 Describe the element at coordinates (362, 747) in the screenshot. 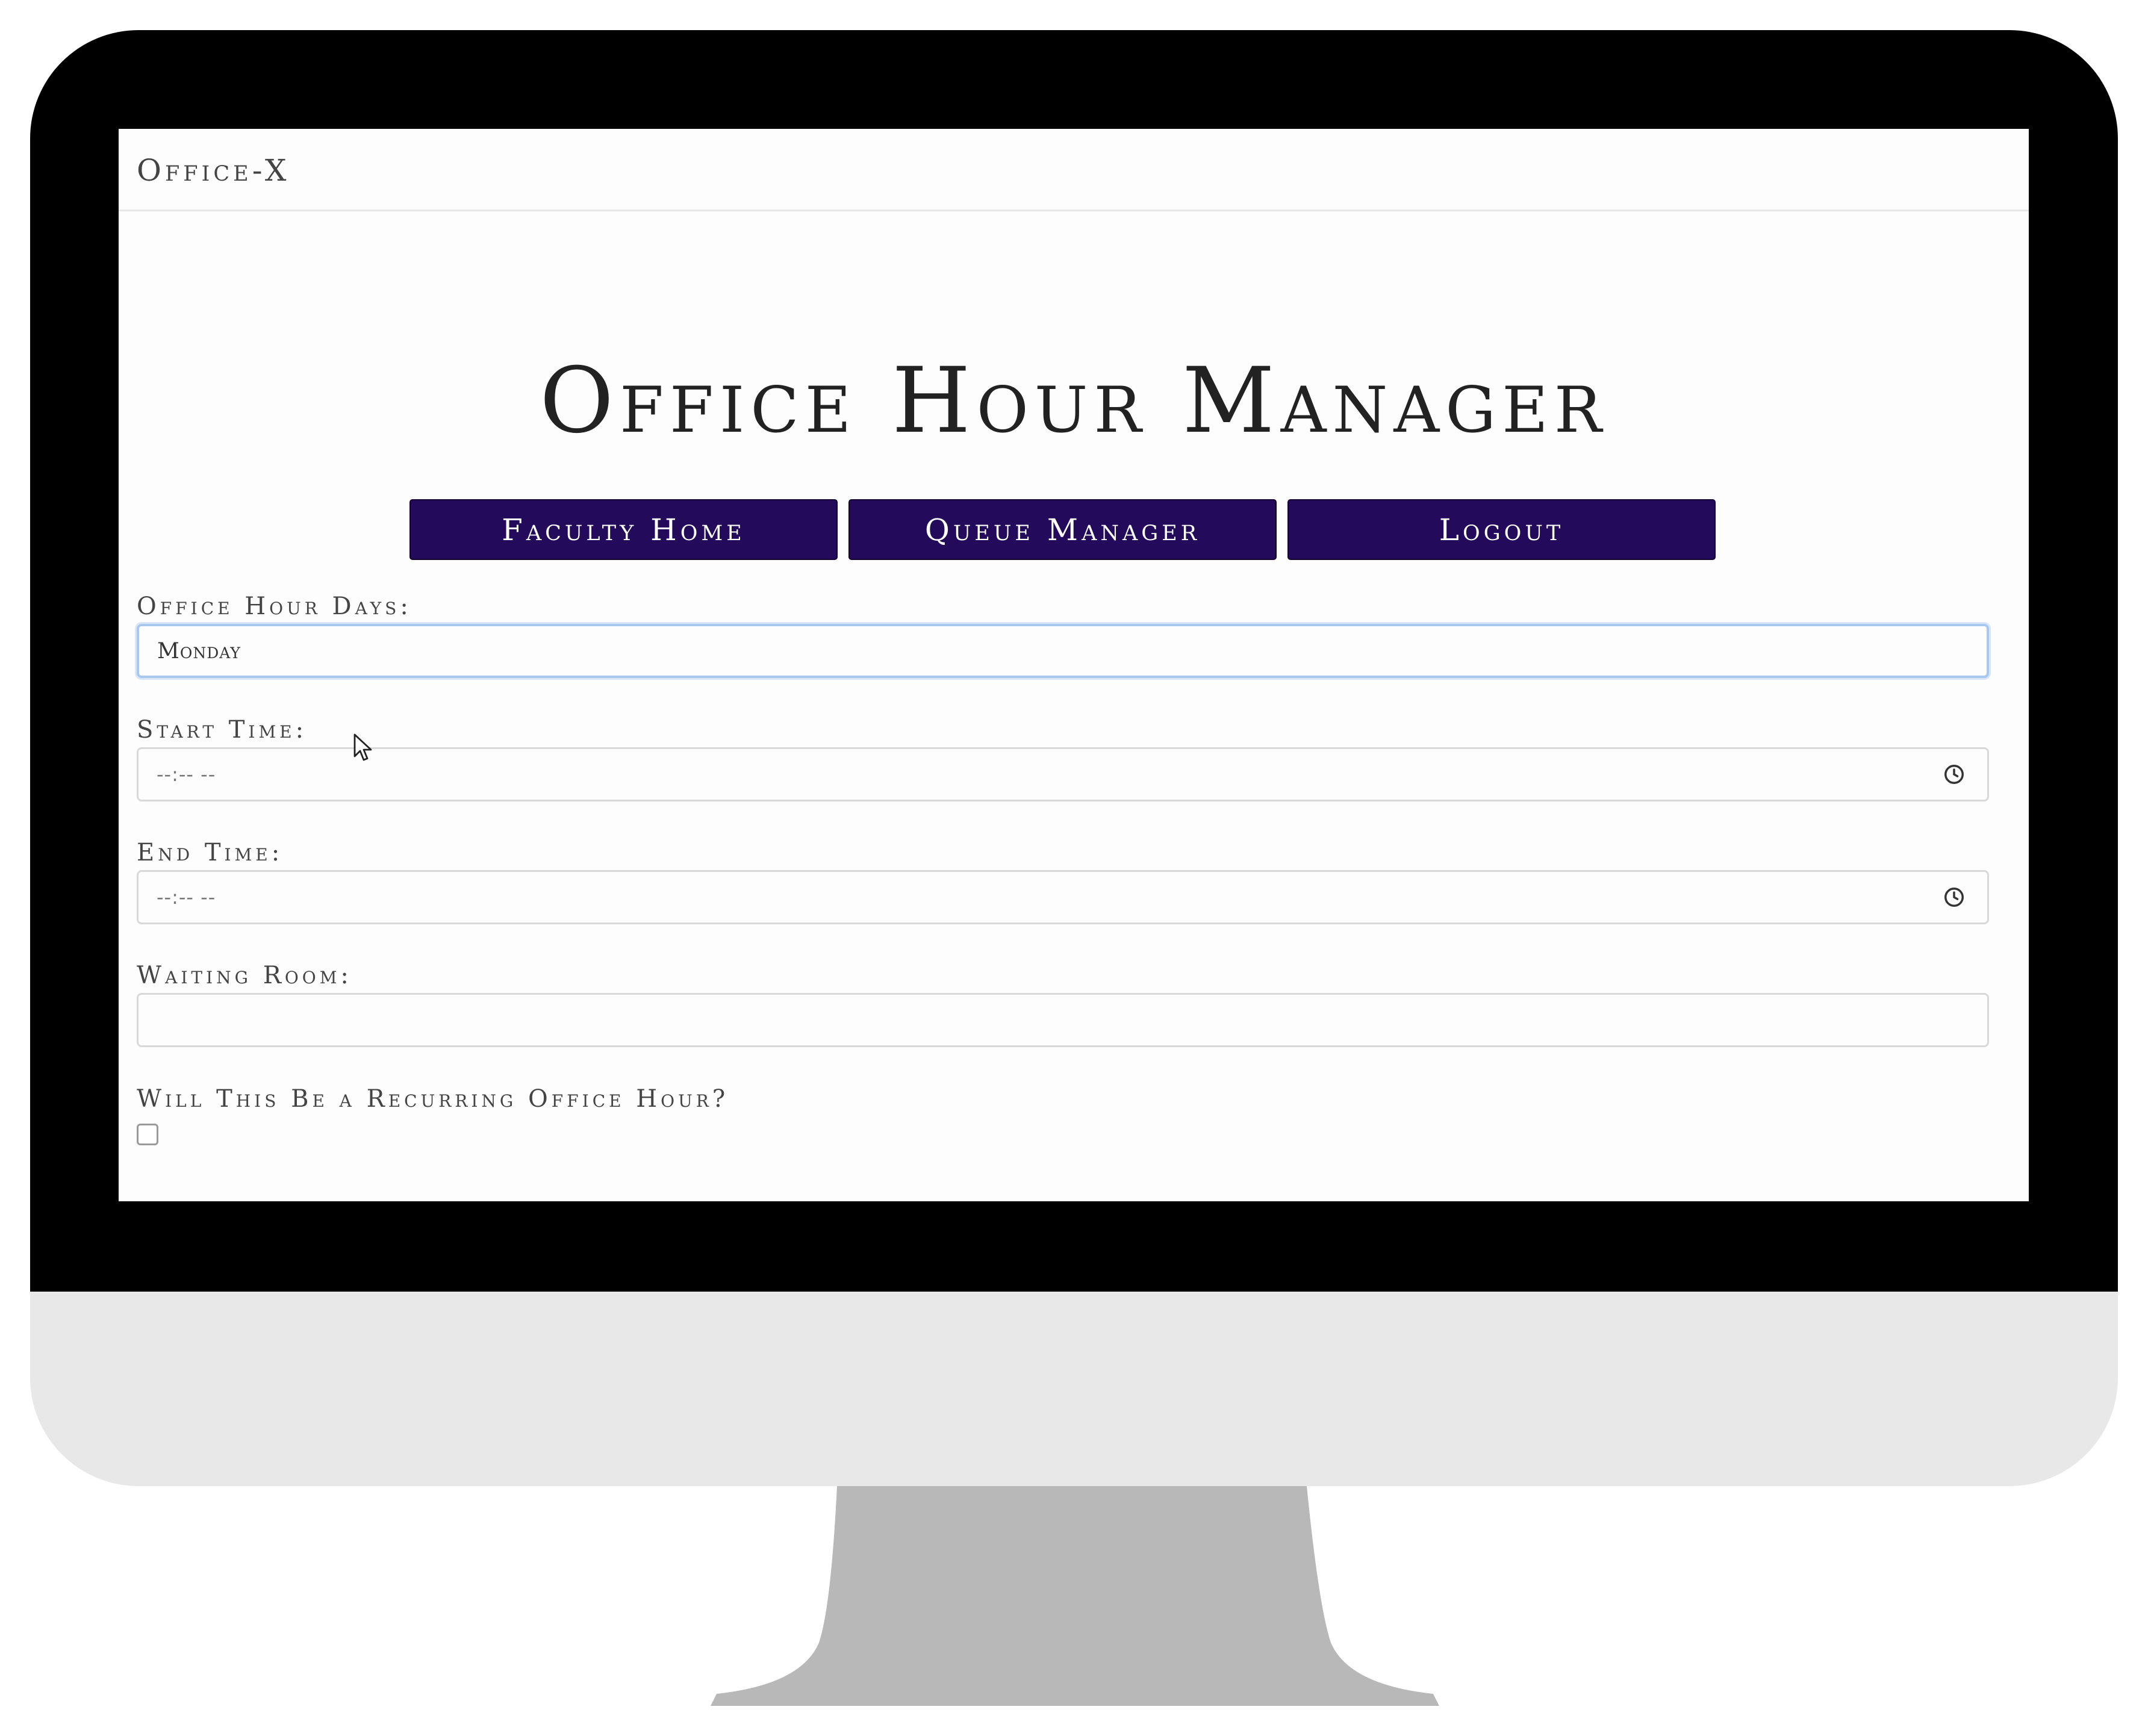

I see `mouse-cursor-icon` at that location.